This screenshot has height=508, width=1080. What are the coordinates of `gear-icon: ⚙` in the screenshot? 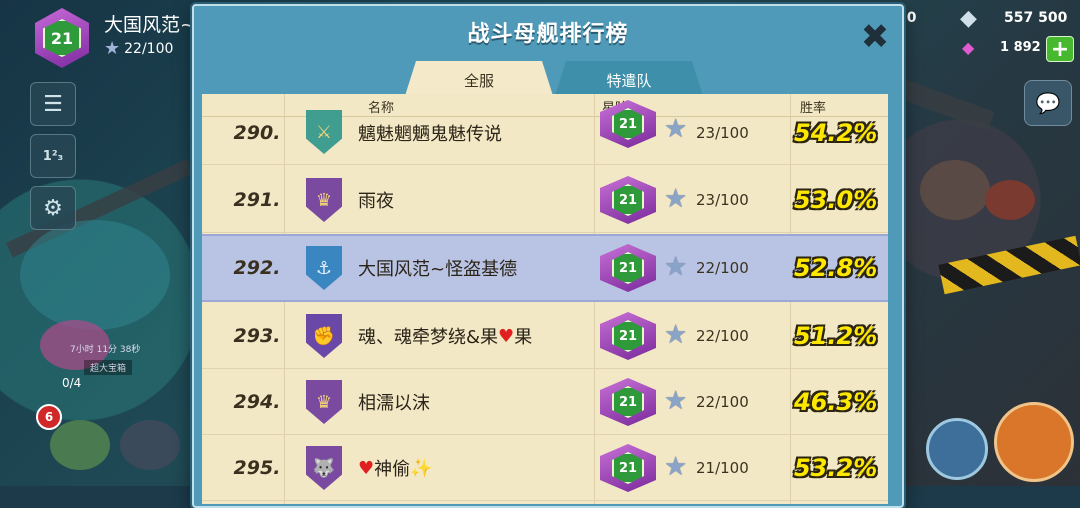 It's located at (53, 208).